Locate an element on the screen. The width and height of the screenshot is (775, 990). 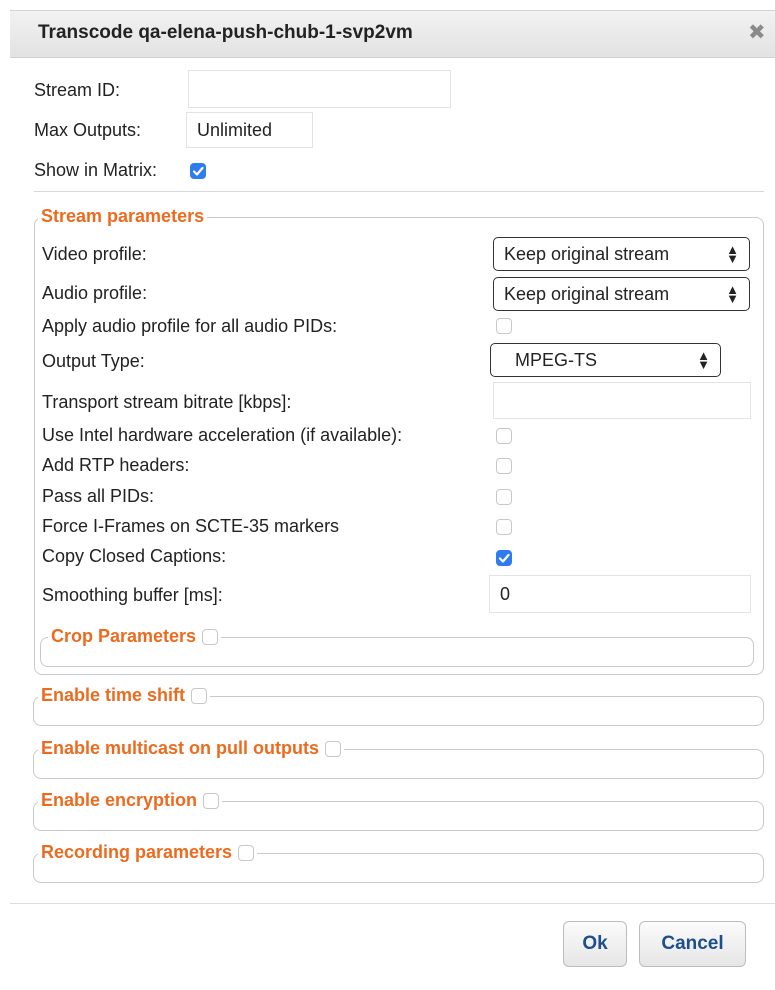
show-in-matrix-label: Show in Matrix: is located at coordinates (96, 170).